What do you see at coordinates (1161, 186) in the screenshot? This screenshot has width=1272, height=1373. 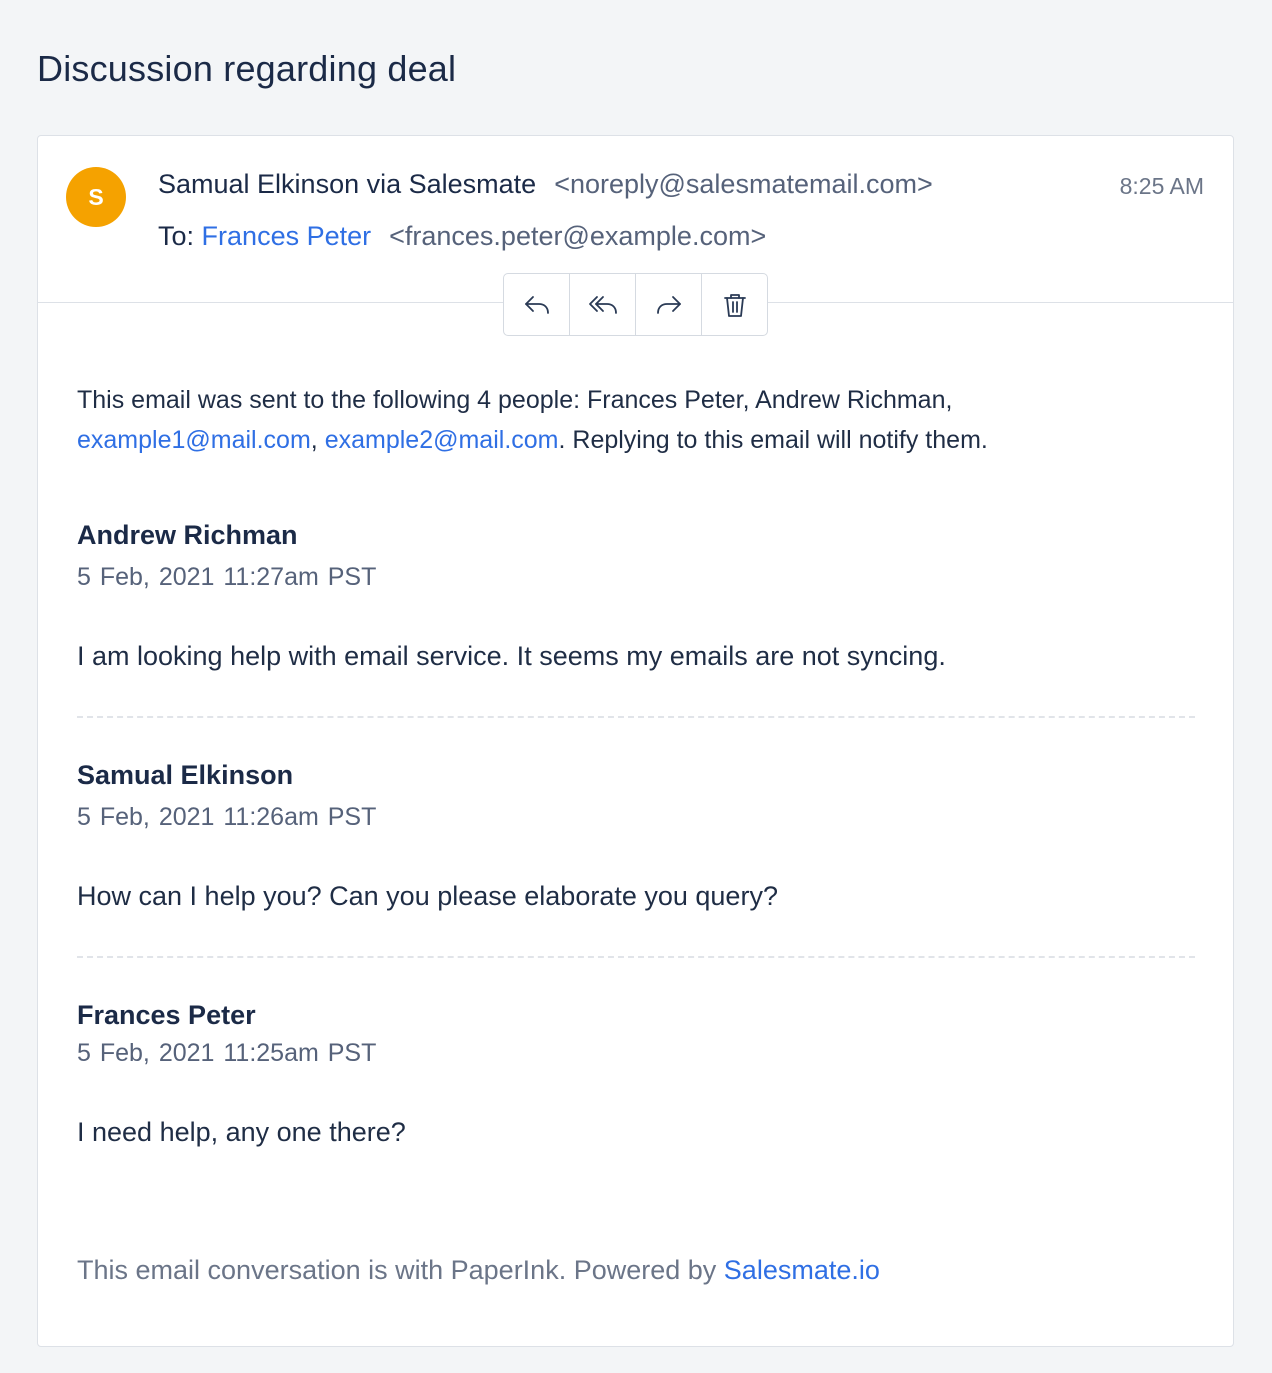 I see `email-time: 8:25 AM` at bounding box center [1161, 186].